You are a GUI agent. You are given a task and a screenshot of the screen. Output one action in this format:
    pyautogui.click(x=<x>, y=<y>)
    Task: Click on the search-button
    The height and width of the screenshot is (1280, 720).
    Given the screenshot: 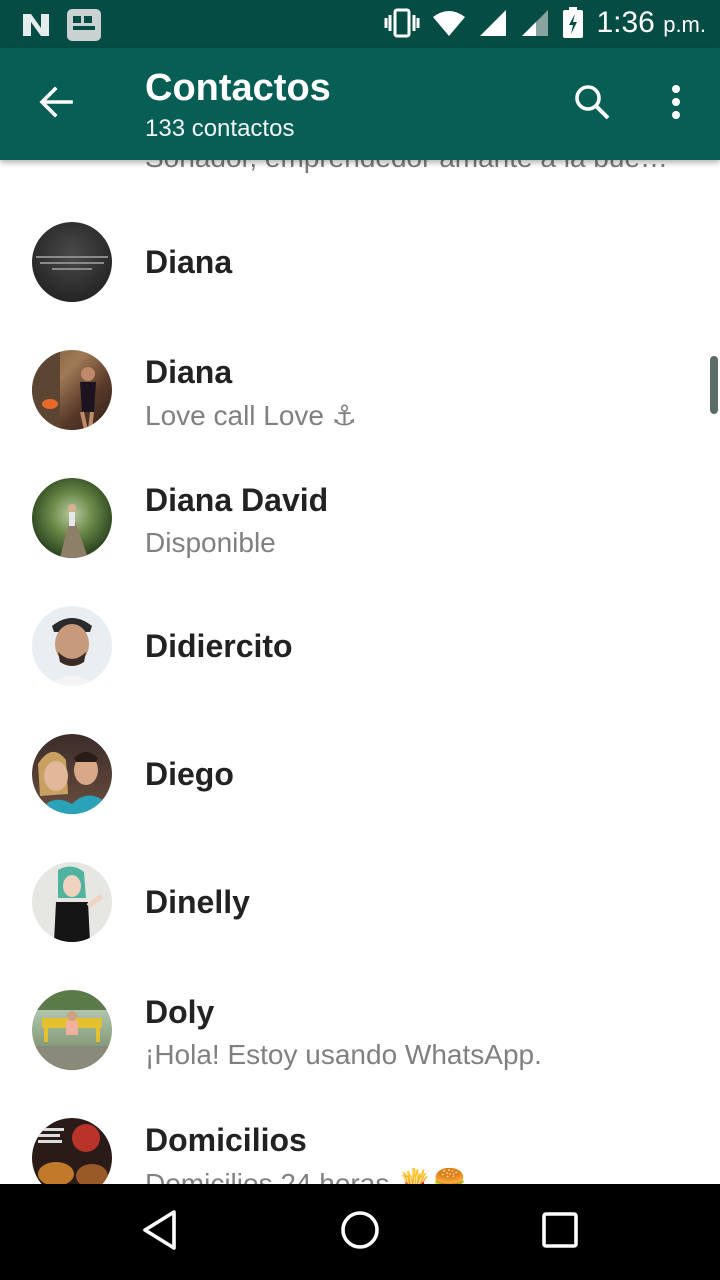 What is the action you would take?
    pyautogui.click(x=592, y=104)
    